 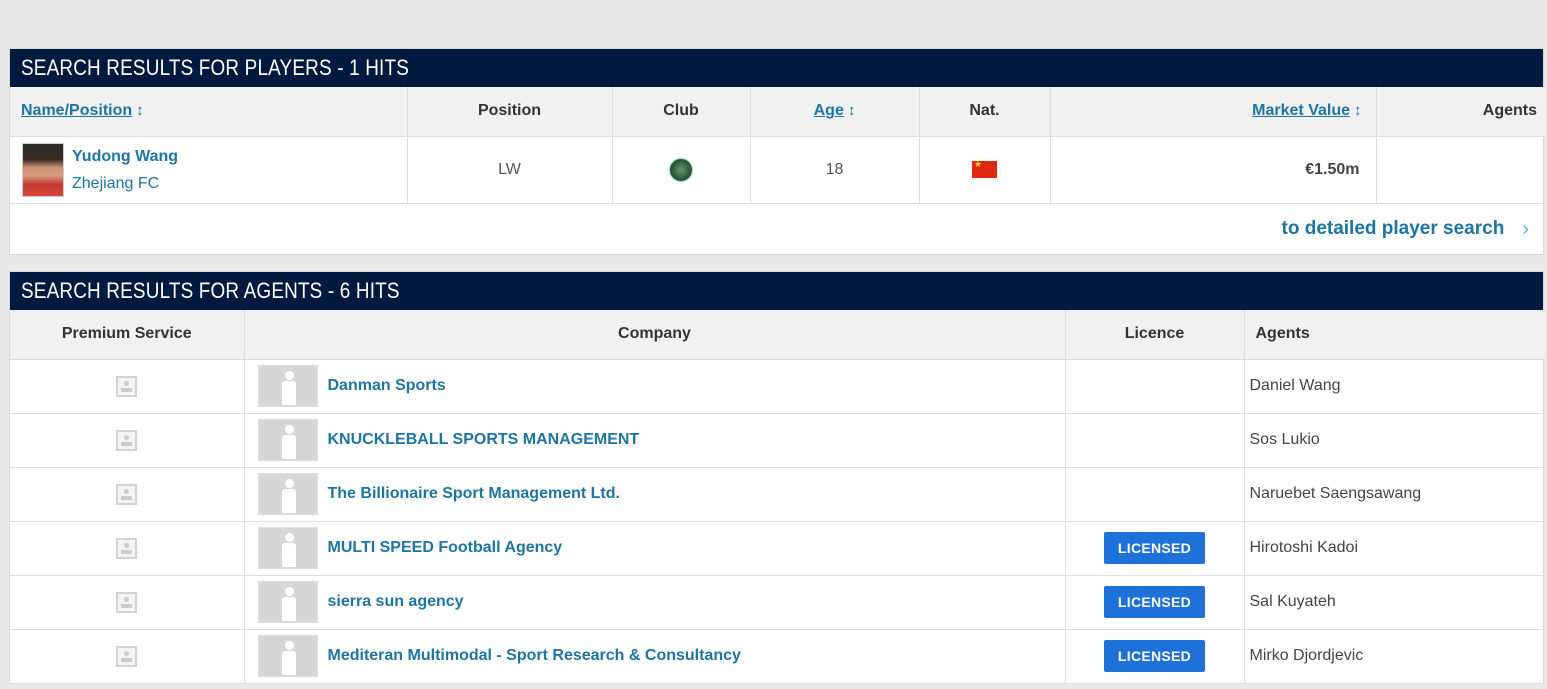 What do you see at coordinates (474, 494) in the screenshot?
I see `company-name-link: The Billionaire Sport Management Ltd.` at bounding box center [474, 494].